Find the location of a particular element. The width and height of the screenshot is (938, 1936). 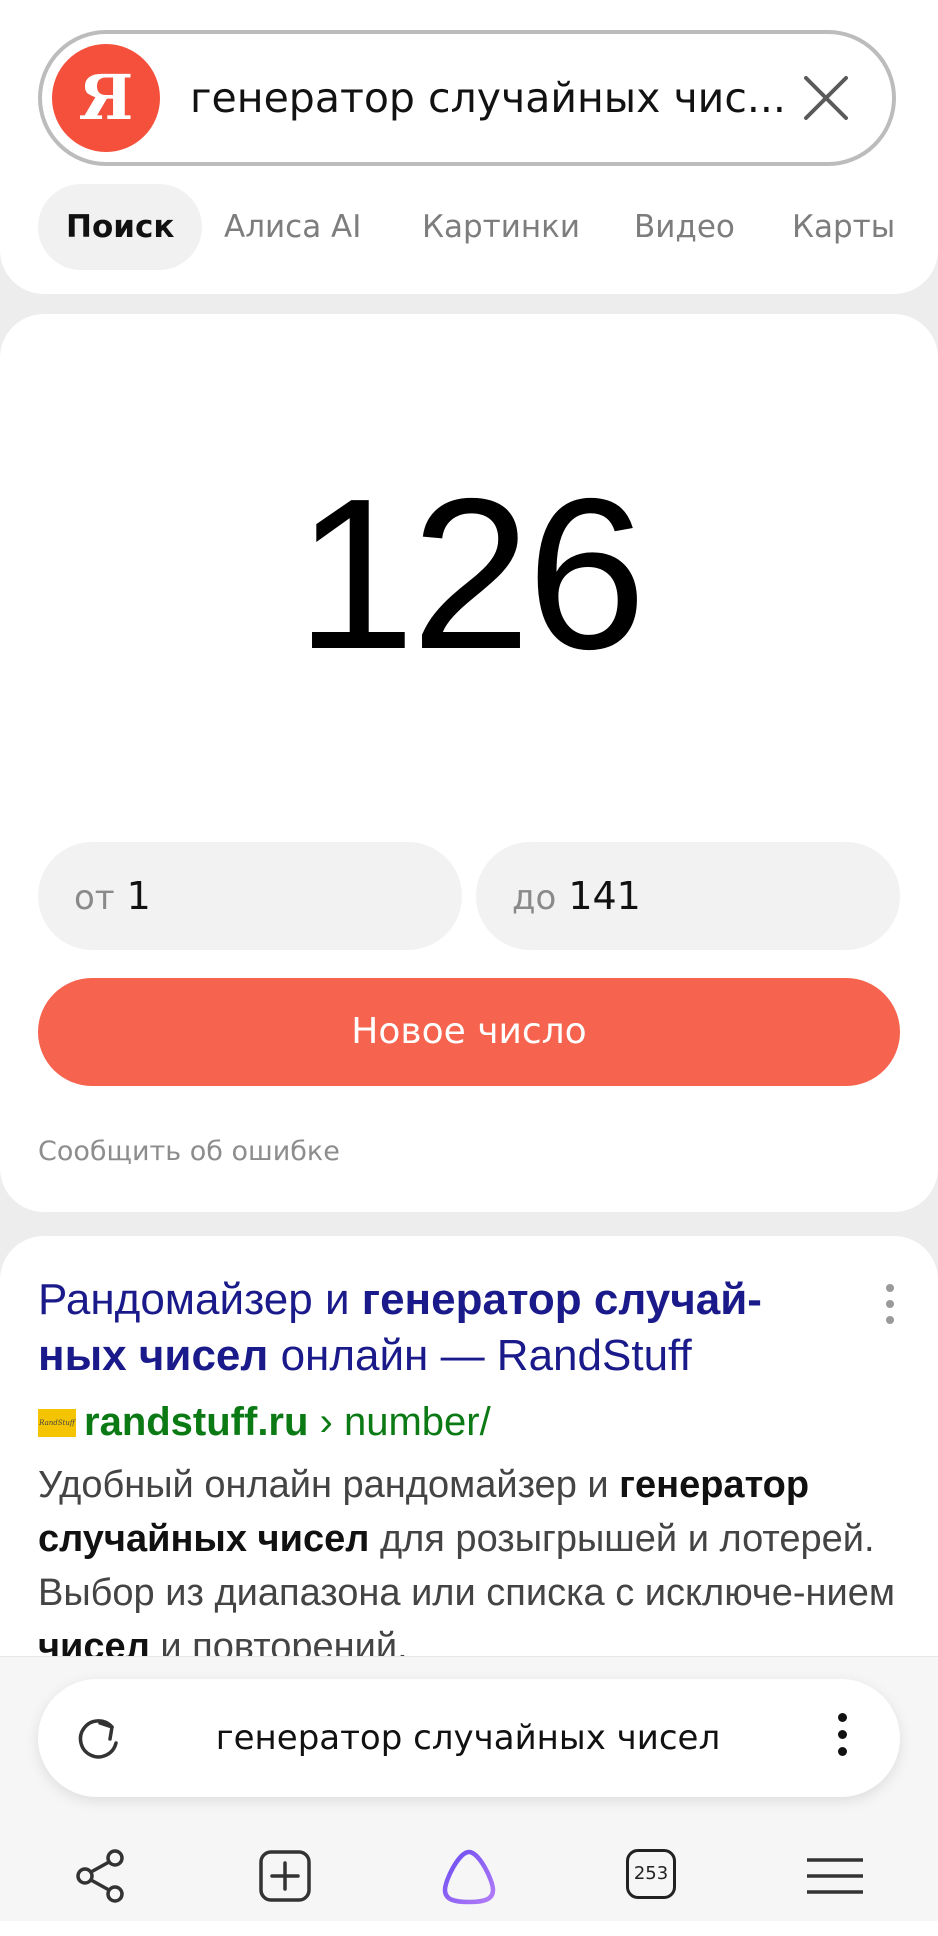

new-tab-button is located at coordinates (285, 1876).